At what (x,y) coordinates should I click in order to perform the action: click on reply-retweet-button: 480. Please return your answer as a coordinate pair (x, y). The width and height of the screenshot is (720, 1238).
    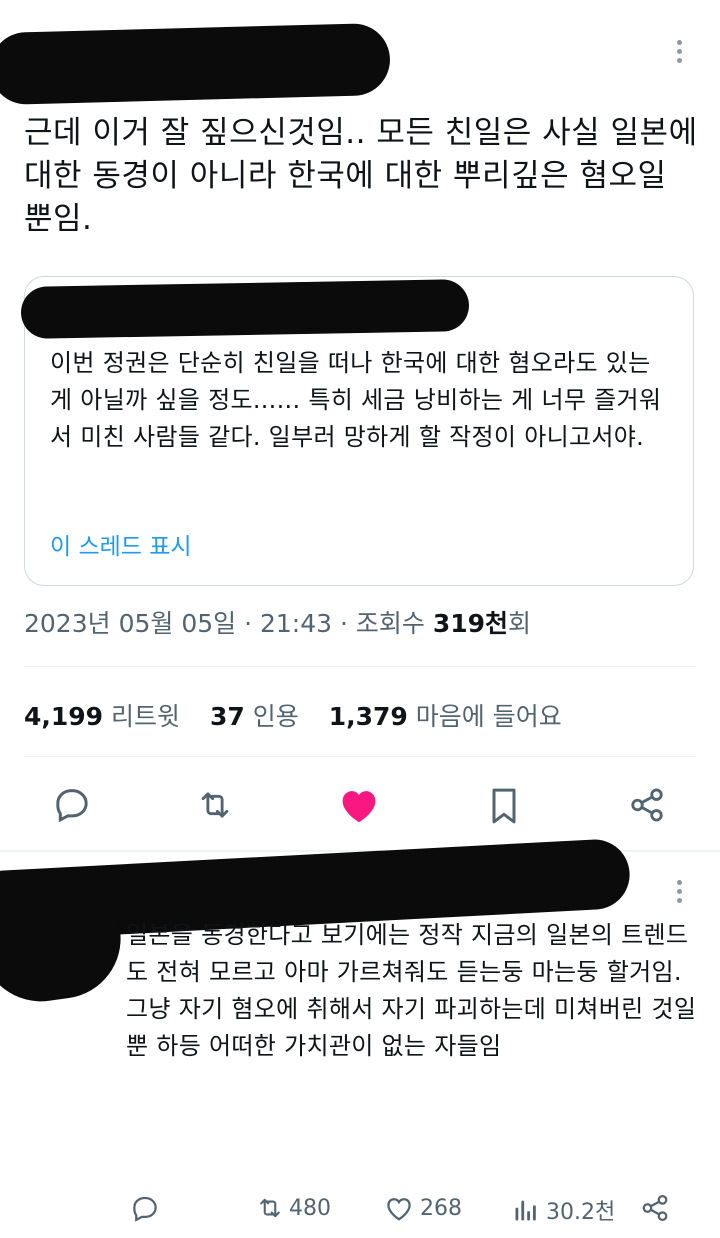
    Looking at the image, I should click on (293, 1208).